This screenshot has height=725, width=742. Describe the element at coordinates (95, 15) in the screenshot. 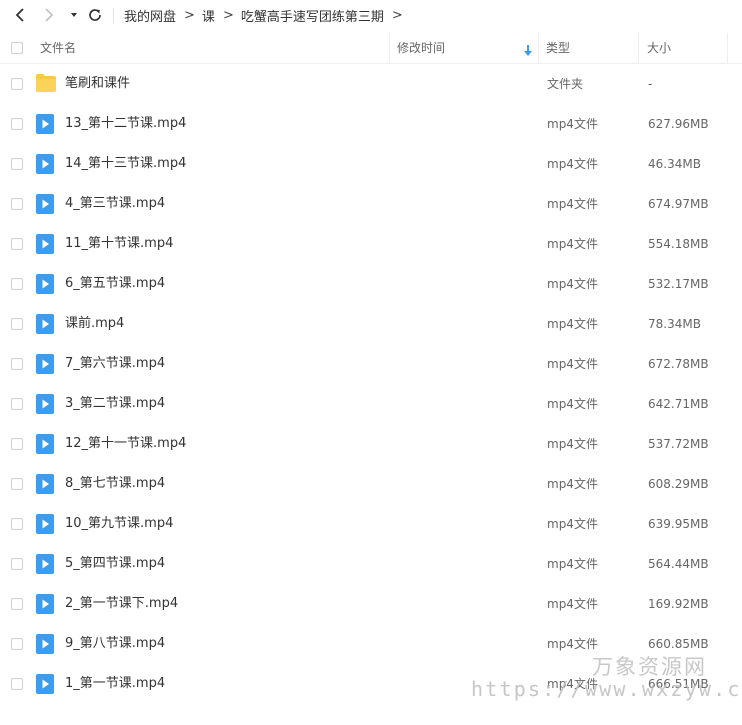

I see `refresh-icon` at that location.